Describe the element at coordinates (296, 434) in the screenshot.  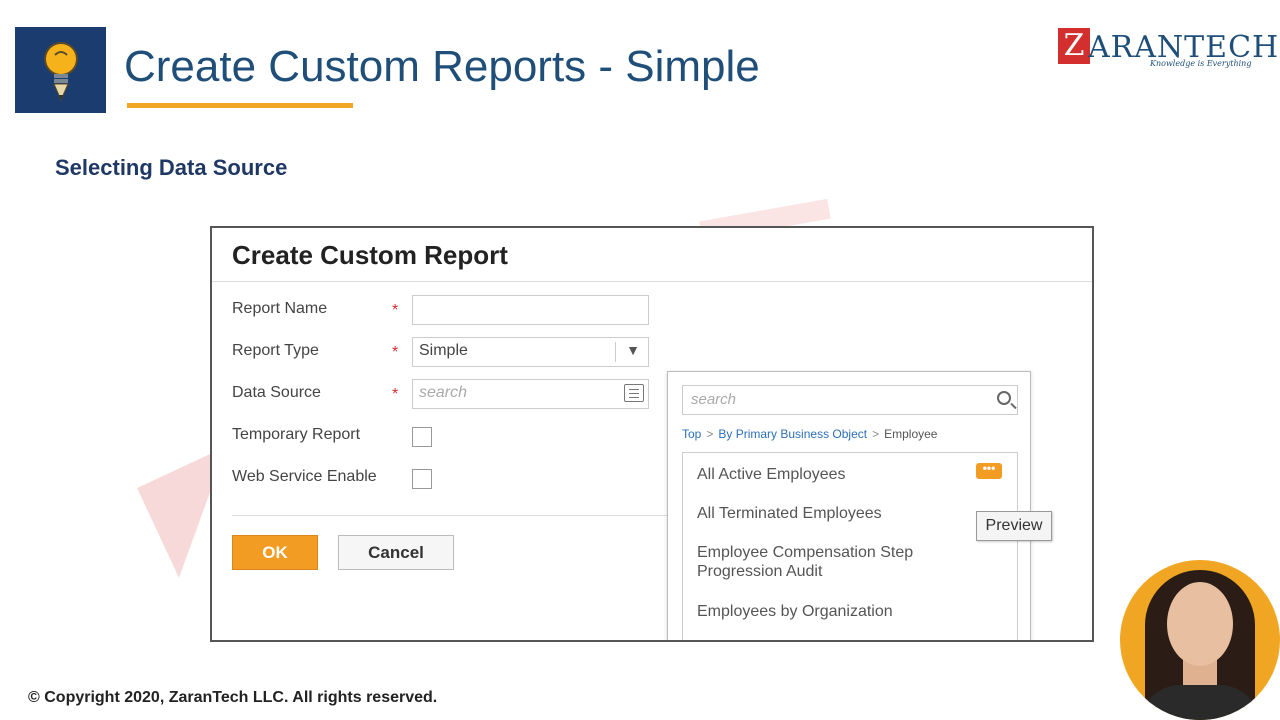
I see `temporary-report-label: Temporary Report` at that location.